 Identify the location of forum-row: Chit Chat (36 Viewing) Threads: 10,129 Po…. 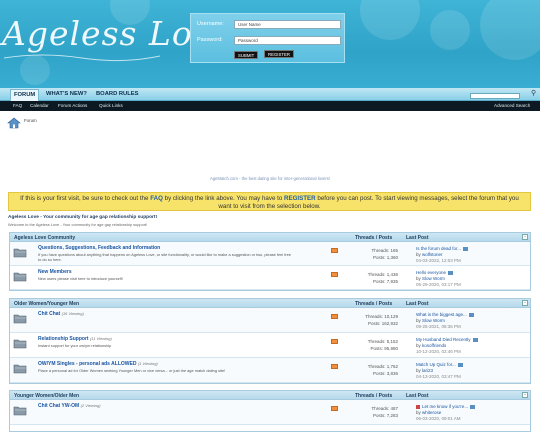
(270, 320).